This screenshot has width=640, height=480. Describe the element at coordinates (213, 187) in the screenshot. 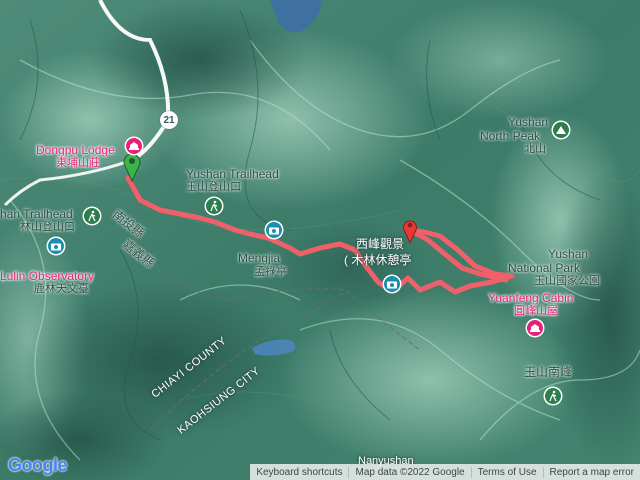

I see `yushan-trailhead-label-zh: 玉山登山口` at that location.